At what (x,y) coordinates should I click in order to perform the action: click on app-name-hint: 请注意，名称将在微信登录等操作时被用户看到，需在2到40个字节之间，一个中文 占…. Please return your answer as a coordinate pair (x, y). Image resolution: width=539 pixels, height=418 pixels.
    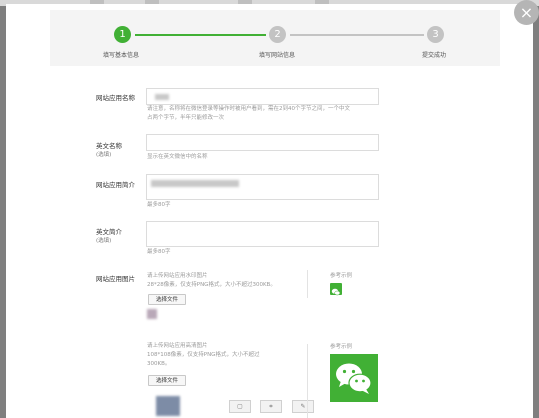
    Looking at the image, I should click on (248, 114).